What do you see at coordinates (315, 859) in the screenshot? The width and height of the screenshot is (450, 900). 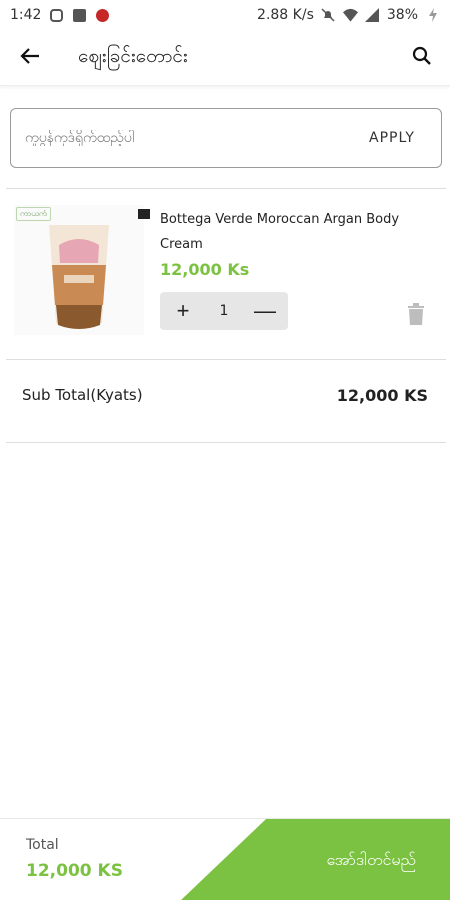 I see `place-order-button: အော်ဒါတင်မည်` at bounding box center [315, 859].